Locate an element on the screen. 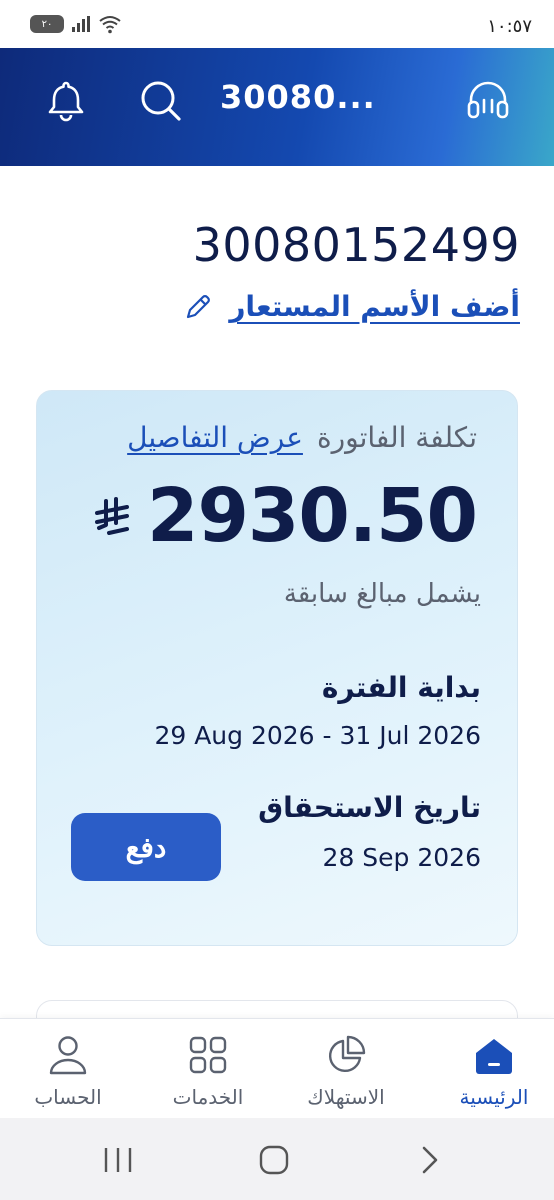 Image resolution: width=554 pixels, height=1200 pixels. search-icon is located at coordinates (160, 100).